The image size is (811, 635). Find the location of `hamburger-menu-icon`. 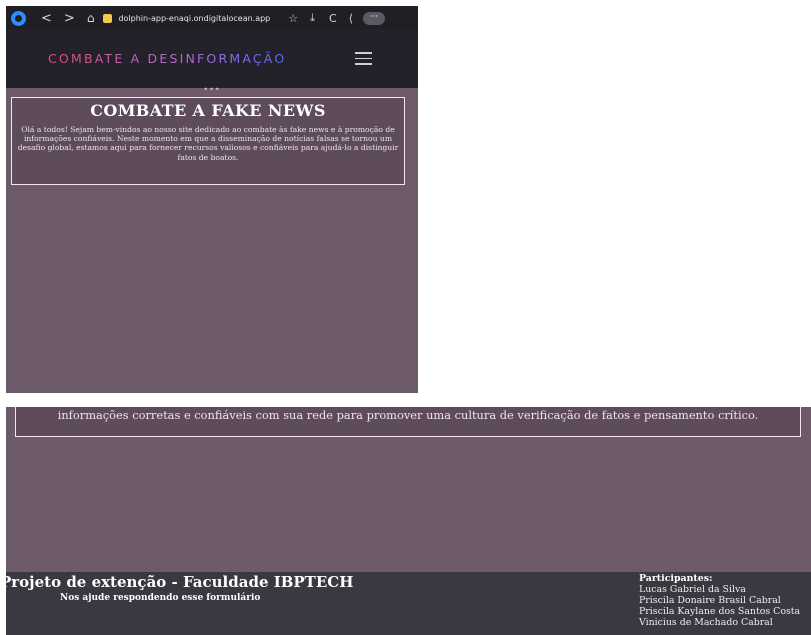

hamburger-menu-icon is located at coordinates (363, 58).